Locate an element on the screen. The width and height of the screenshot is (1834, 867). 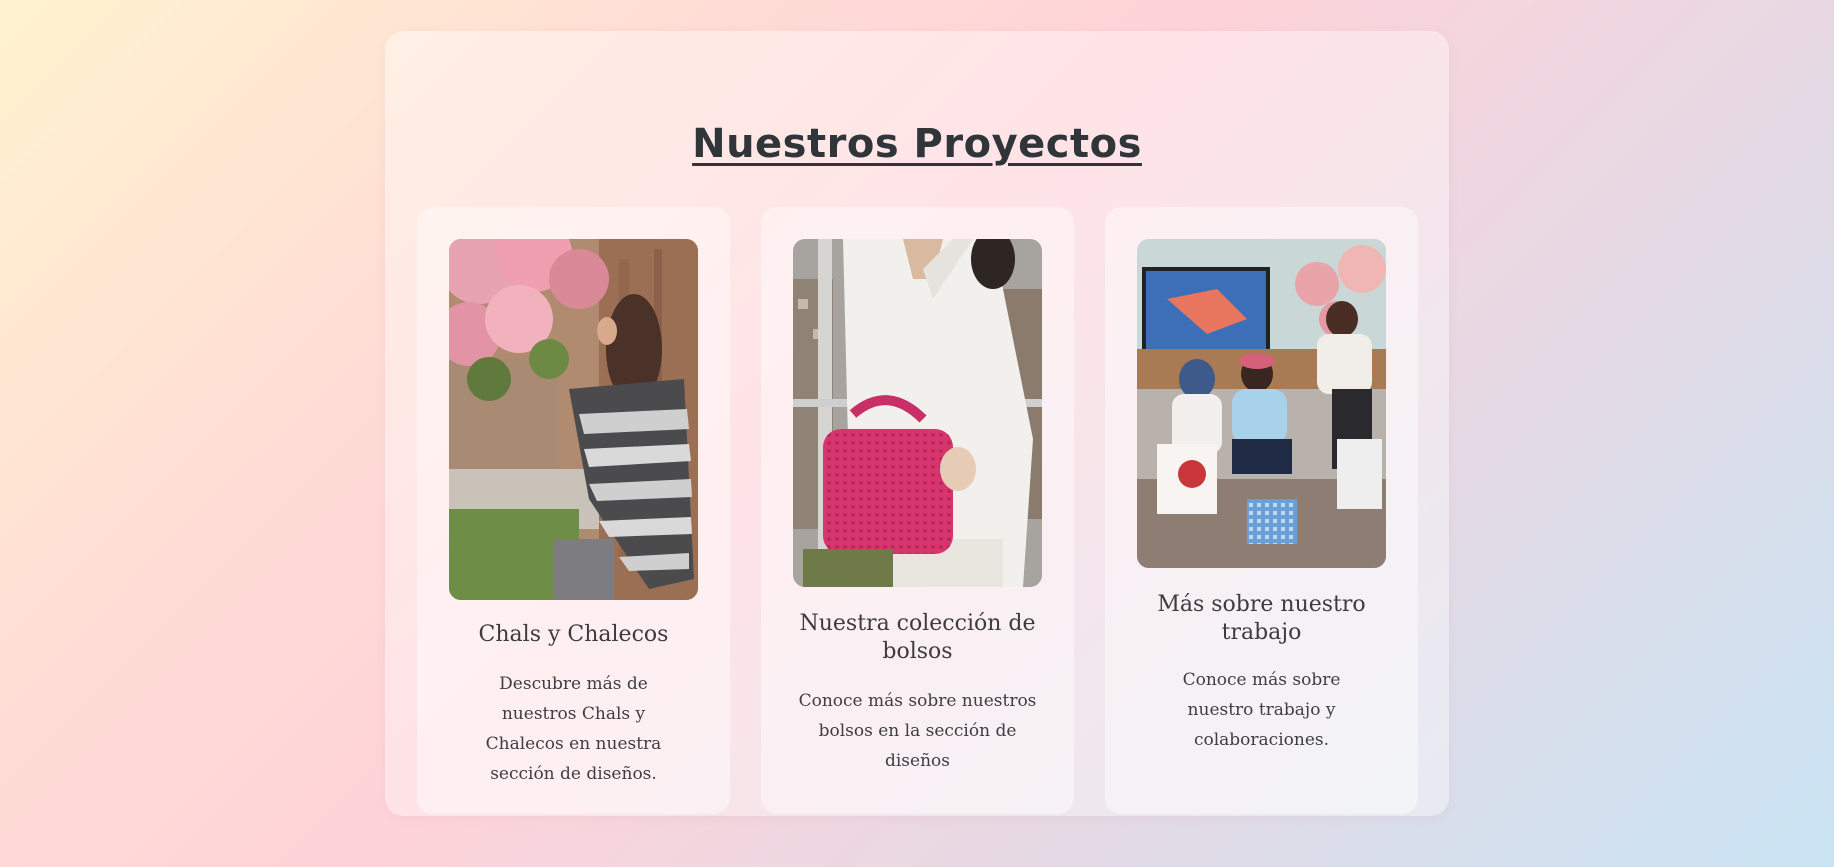
bag-photo-image is located at coordinates (917, 413).